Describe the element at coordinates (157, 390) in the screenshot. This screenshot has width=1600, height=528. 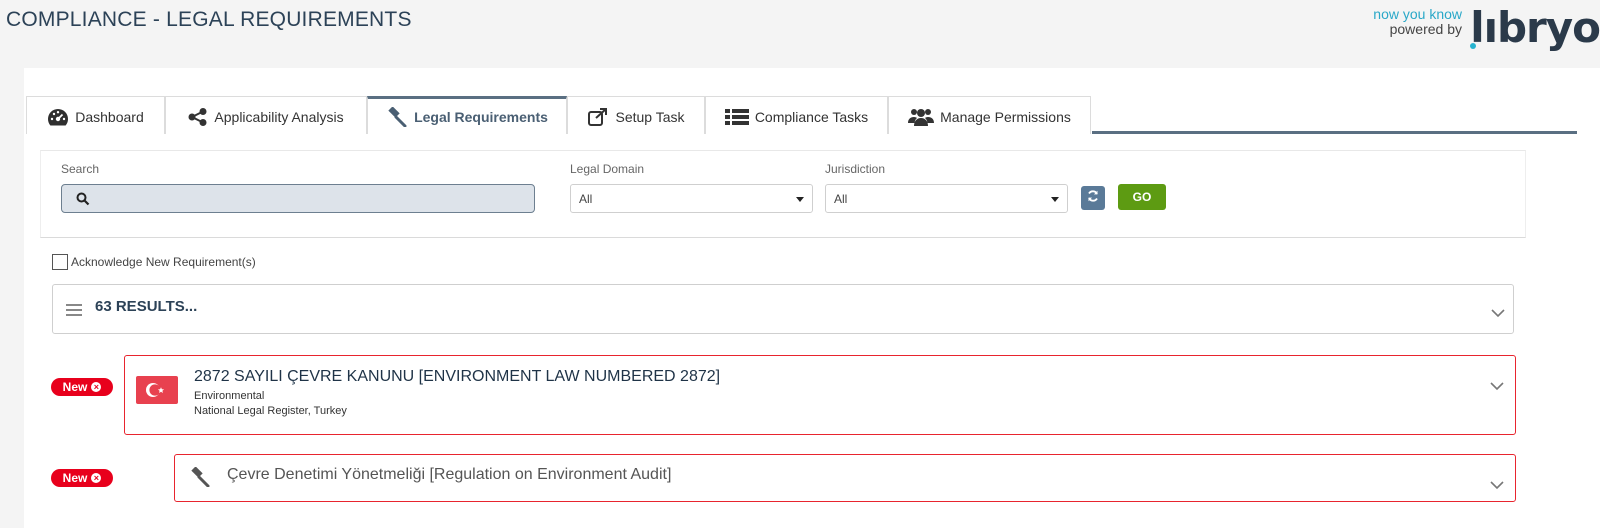
I see `turkey-flag-icon` at that location.